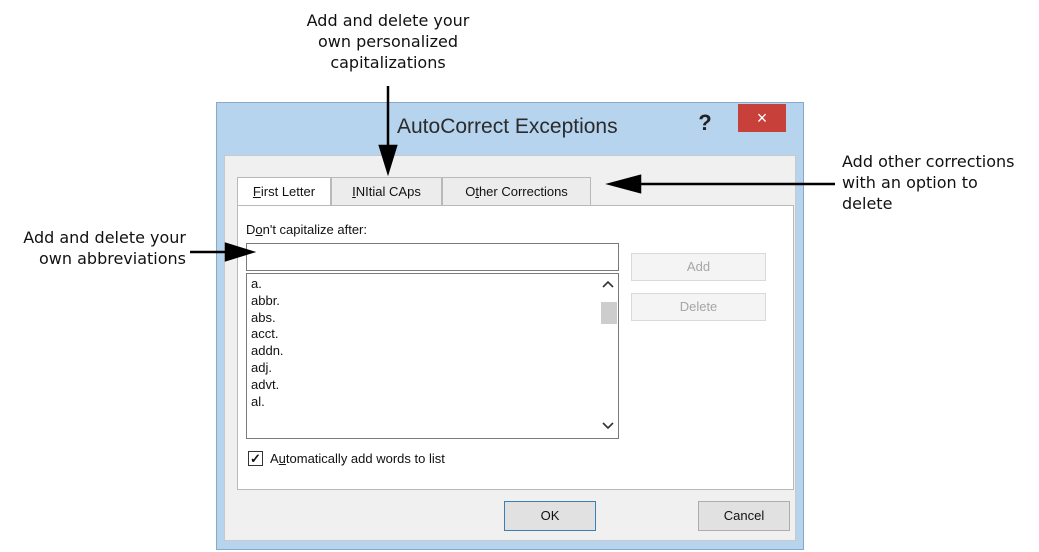 This screenshot has height=552, width=1039. I want to click on arrow-down-head, so click(388, 160).